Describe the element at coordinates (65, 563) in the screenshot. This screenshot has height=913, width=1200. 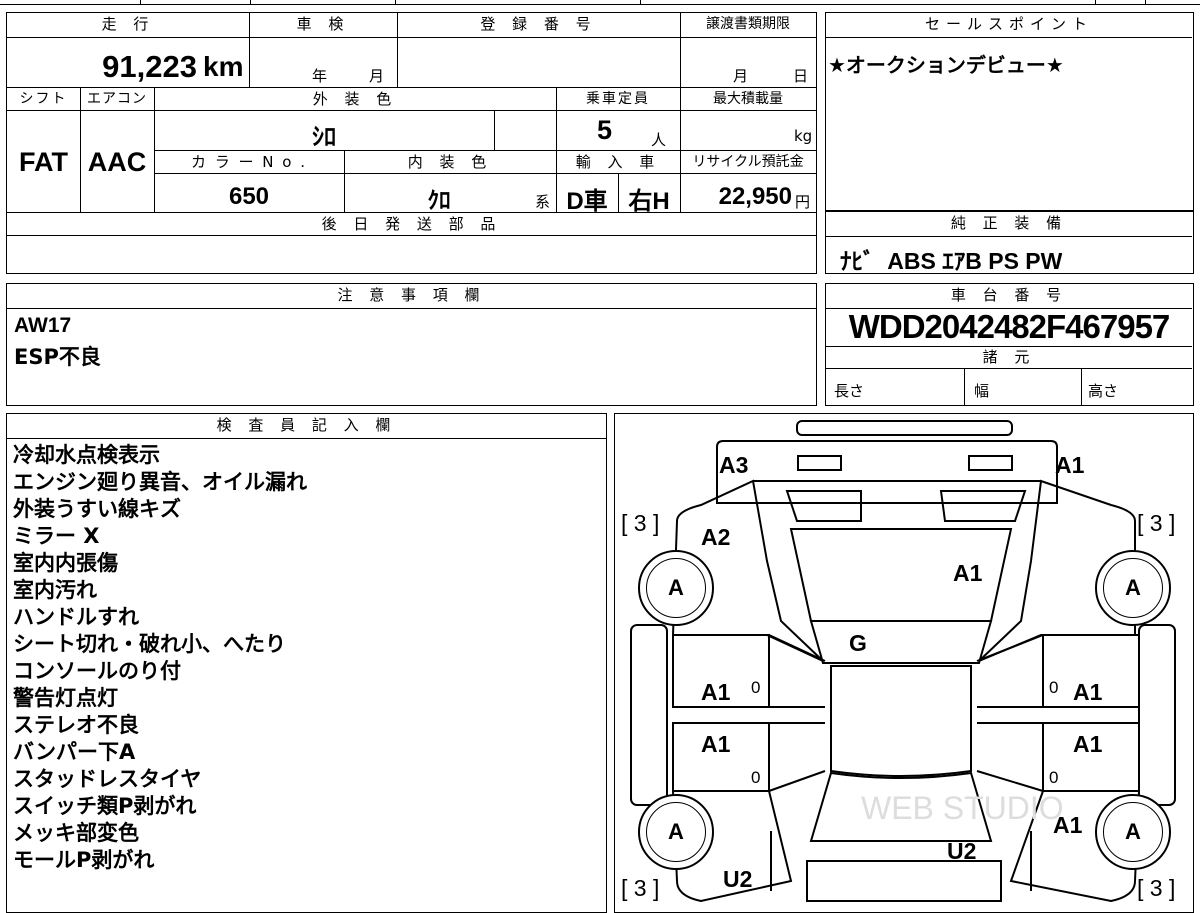
I see `inspector-note-line: 室内内張傷` at that location.